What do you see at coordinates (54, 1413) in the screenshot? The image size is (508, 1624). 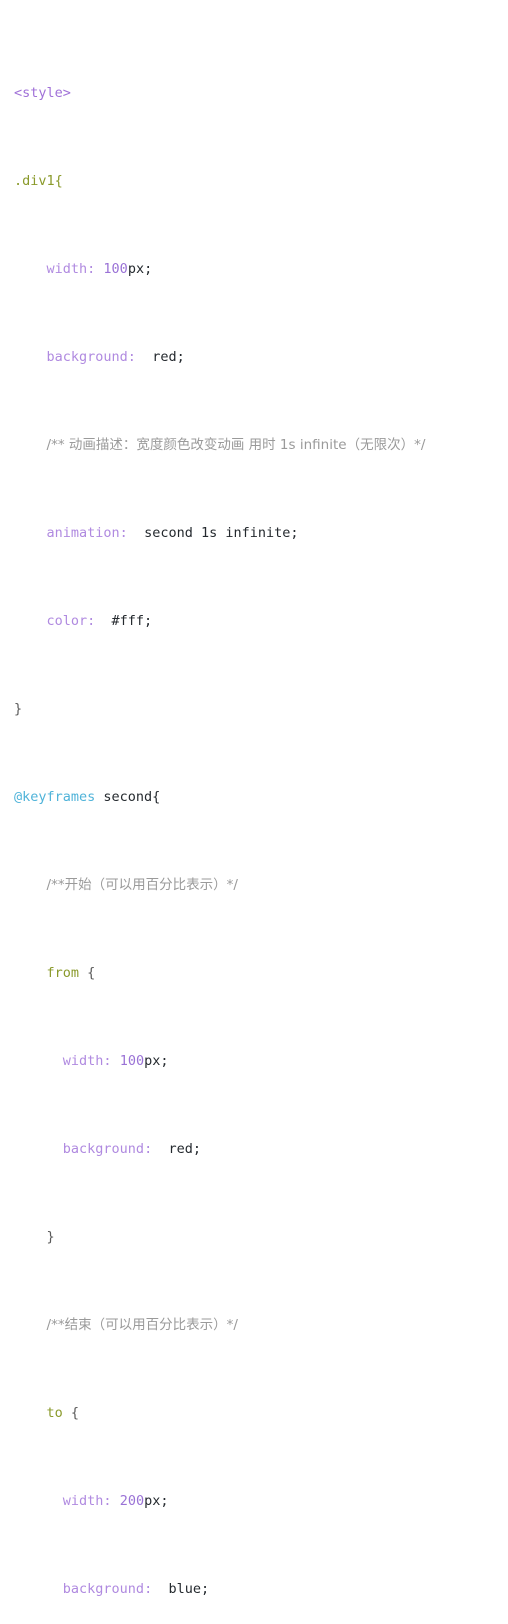 I see `keyword-to: to` at bounding box center [54, 1413].